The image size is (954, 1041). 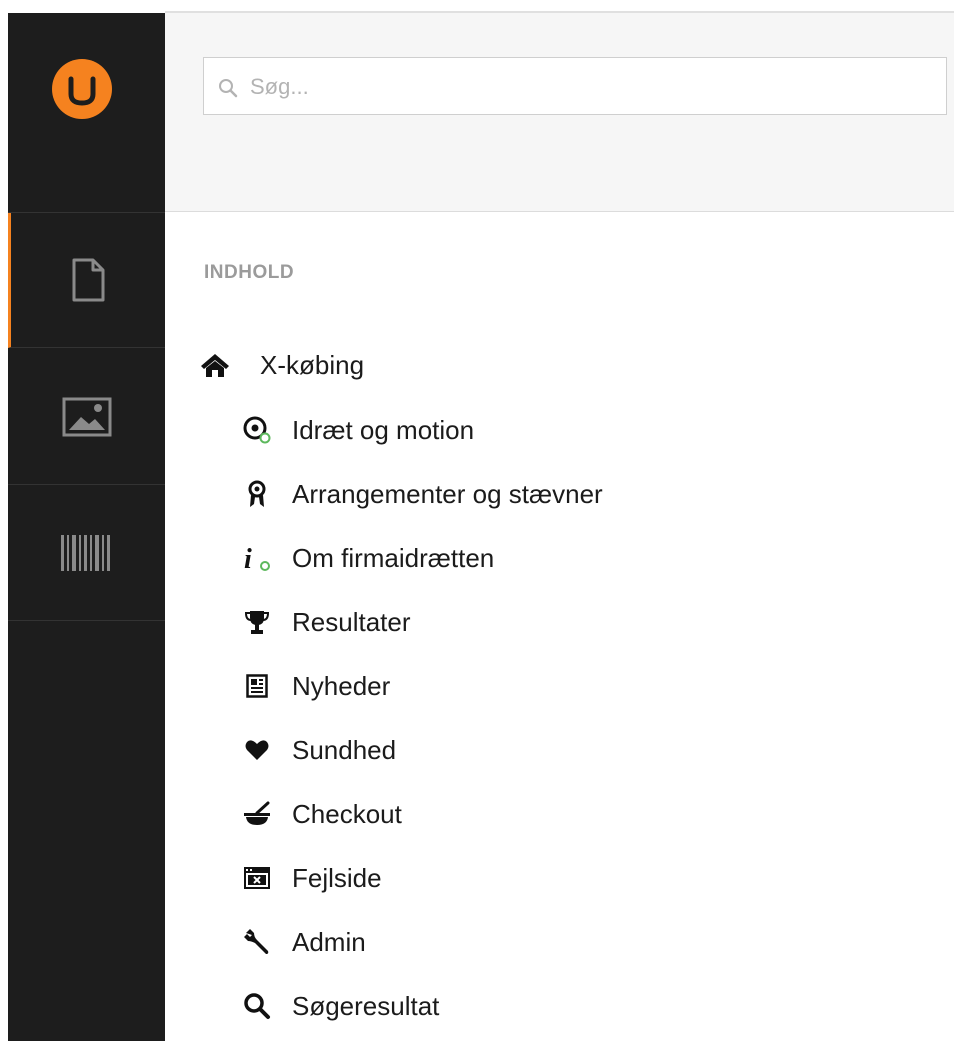 I want to click on image-icon, so click(x=86, y=416).